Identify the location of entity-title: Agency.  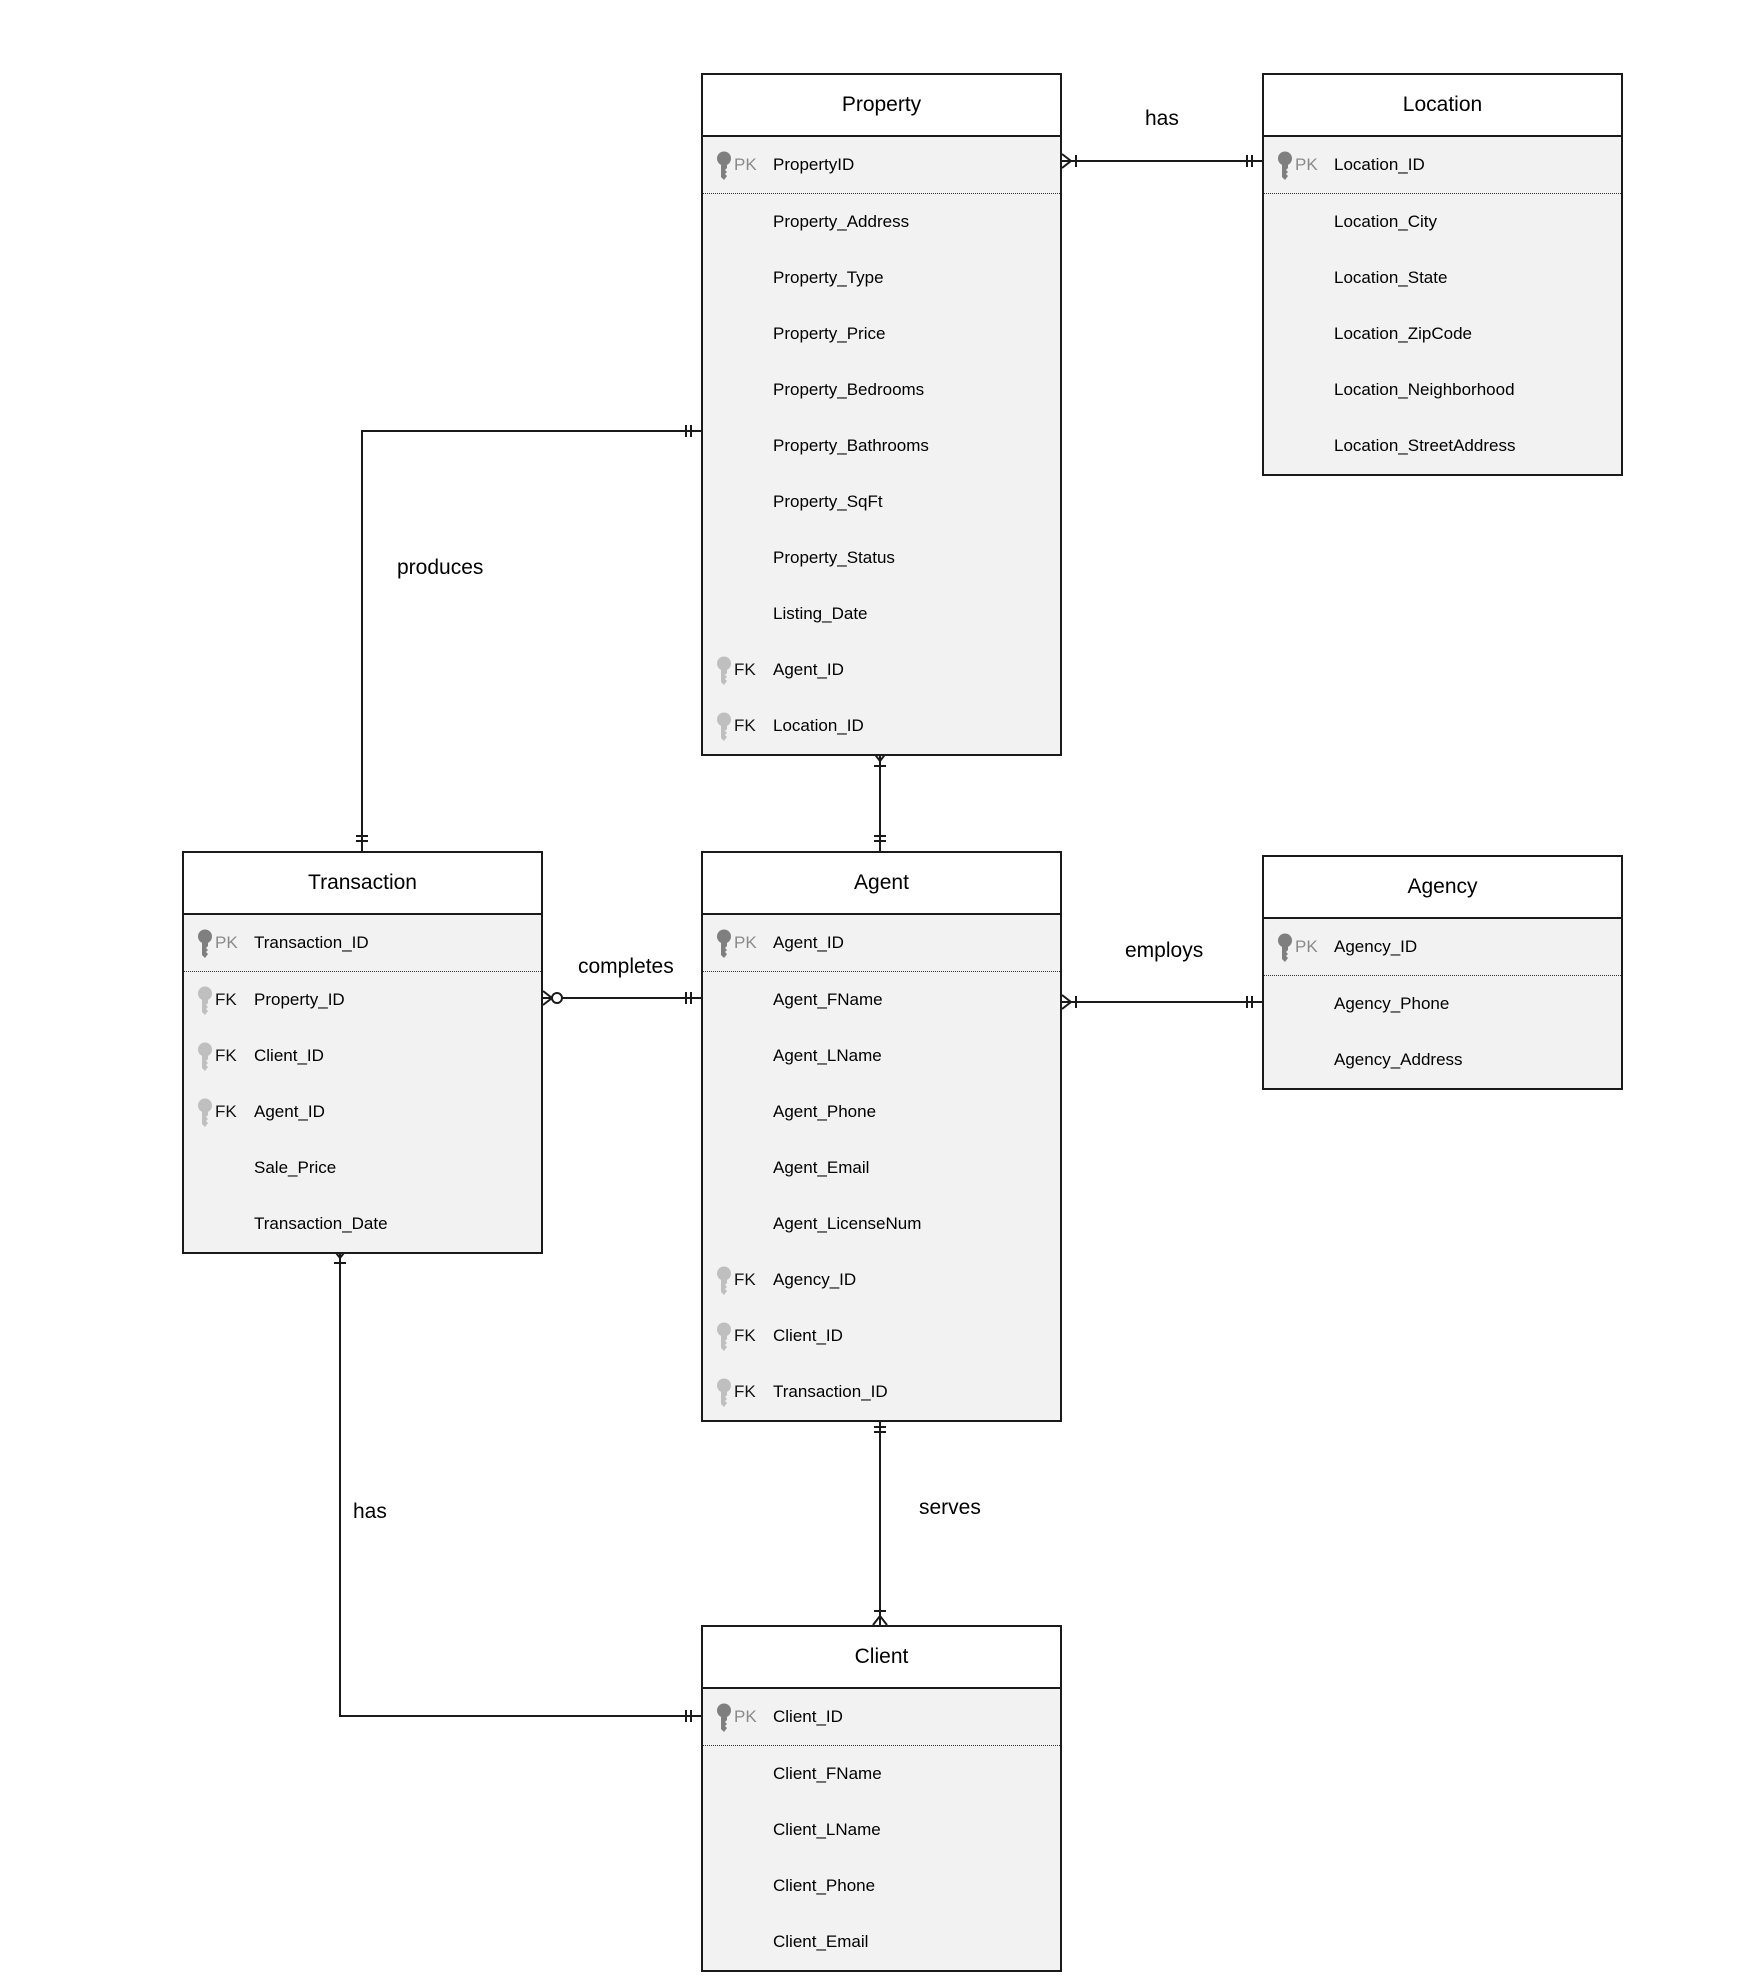
(1442, 888).